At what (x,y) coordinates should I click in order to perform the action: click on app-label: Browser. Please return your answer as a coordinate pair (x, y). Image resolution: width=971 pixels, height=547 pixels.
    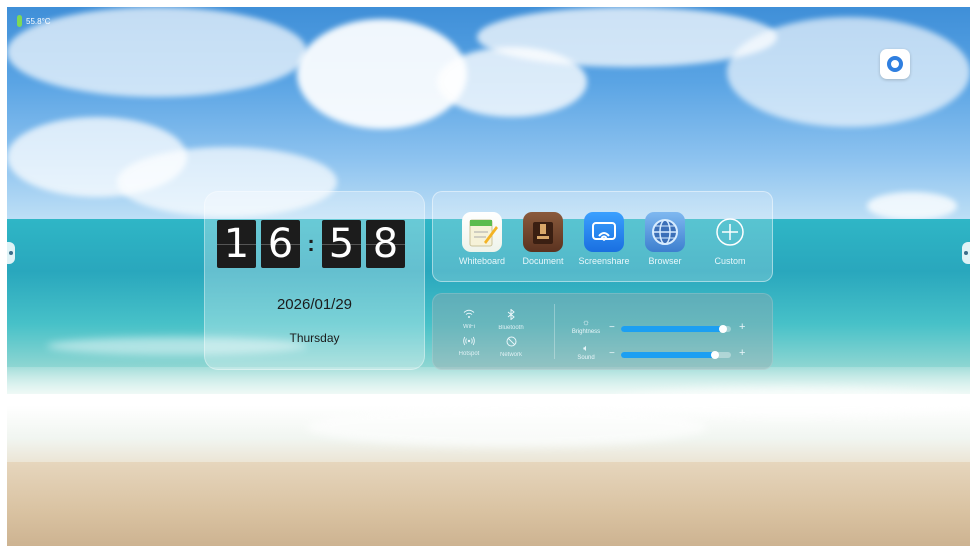
    Looking at the image, I should click on (665, 261).